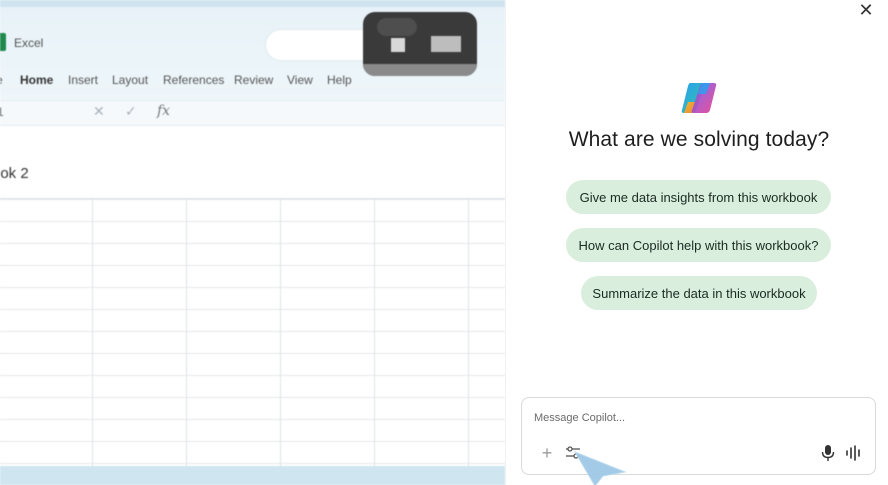  I want to click on voice-mode-icon, so click(854, 453).